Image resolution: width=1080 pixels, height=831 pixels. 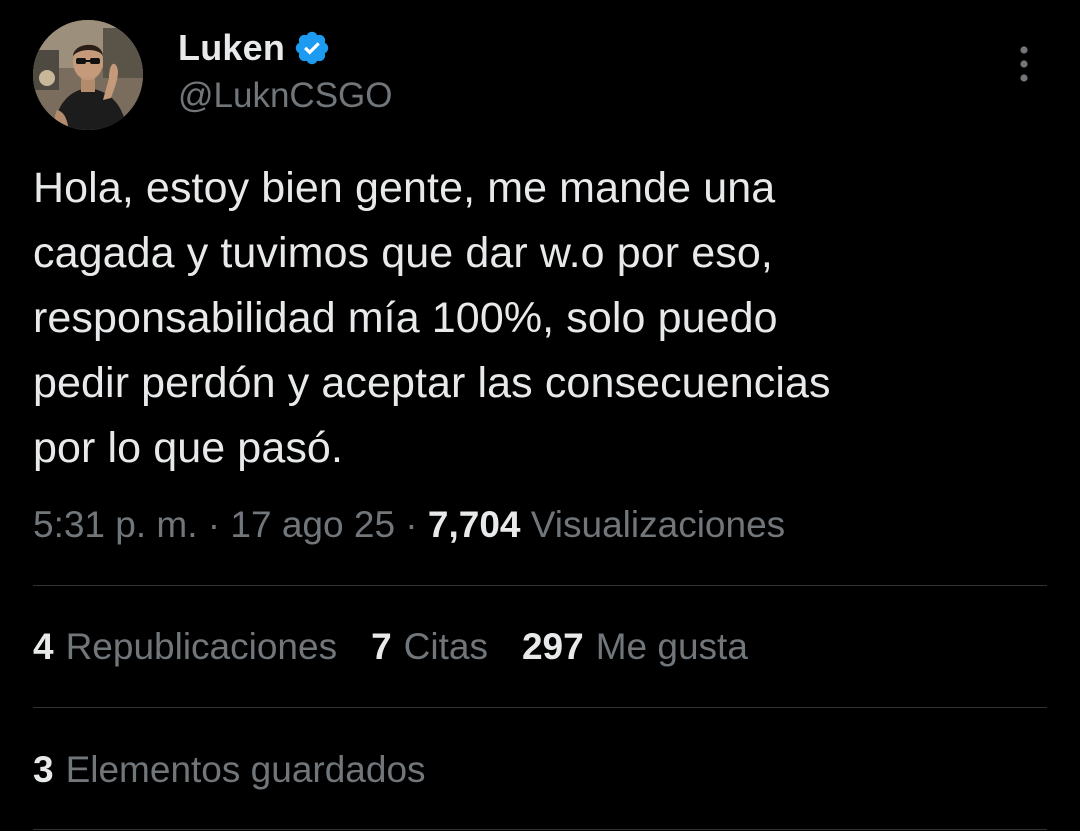 I want to click on quotes-label: Citas, so click(x=445, y=646).